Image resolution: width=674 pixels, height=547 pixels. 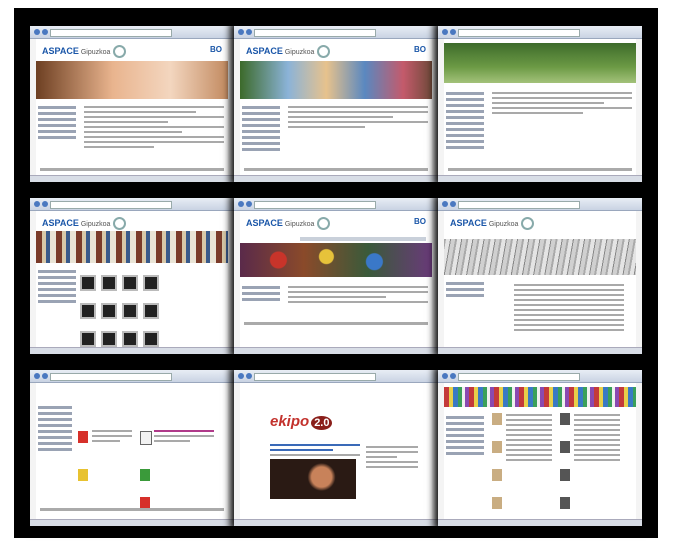 What do you see at coordinates (363, 239) in the screenshot?
I see `top-nav` at bounding box center [363, 239].